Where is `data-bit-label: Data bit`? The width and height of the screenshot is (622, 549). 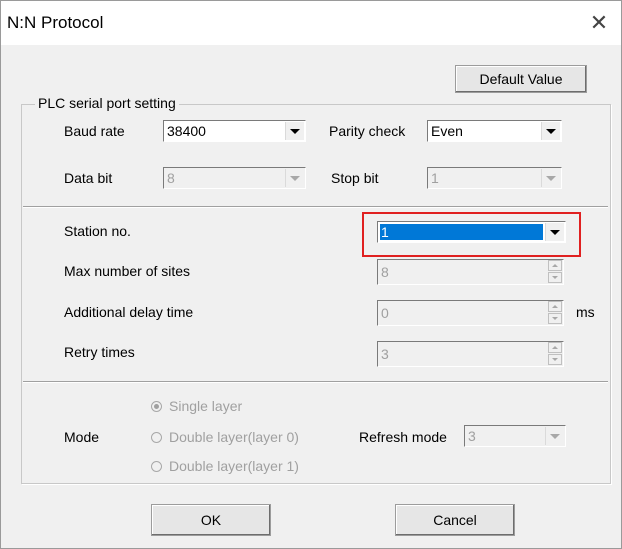
data-bit-label: Data bit is located at coordinates (88, 178).